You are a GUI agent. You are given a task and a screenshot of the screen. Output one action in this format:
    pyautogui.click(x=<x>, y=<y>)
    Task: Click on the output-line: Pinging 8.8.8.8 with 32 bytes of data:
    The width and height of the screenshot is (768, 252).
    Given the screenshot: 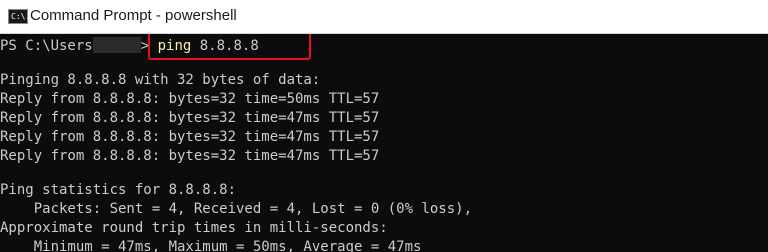 What is the action you would take?
    pyautogui.click(x=160, y=80)
    